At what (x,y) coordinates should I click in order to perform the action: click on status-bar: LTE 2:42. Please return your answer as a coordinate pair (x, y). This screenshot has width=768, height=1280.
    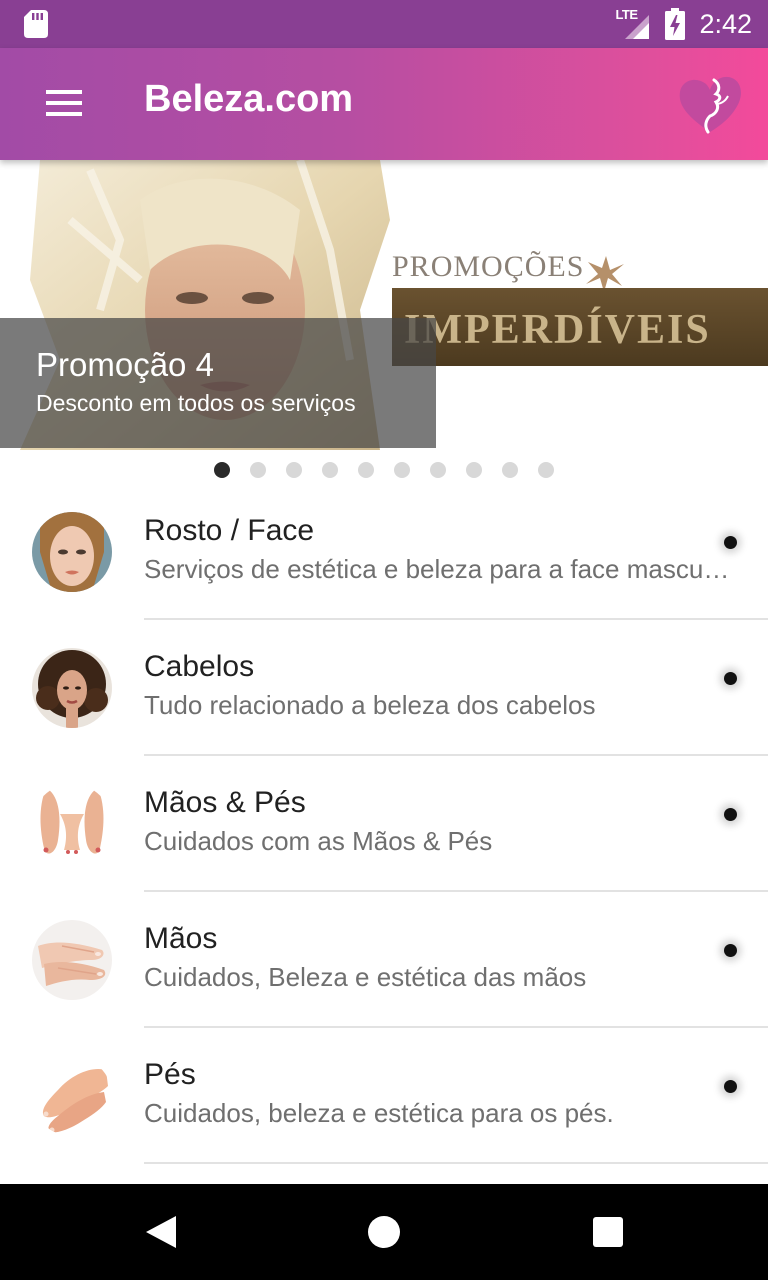
    Looking at the image, I should click on (384, 24).